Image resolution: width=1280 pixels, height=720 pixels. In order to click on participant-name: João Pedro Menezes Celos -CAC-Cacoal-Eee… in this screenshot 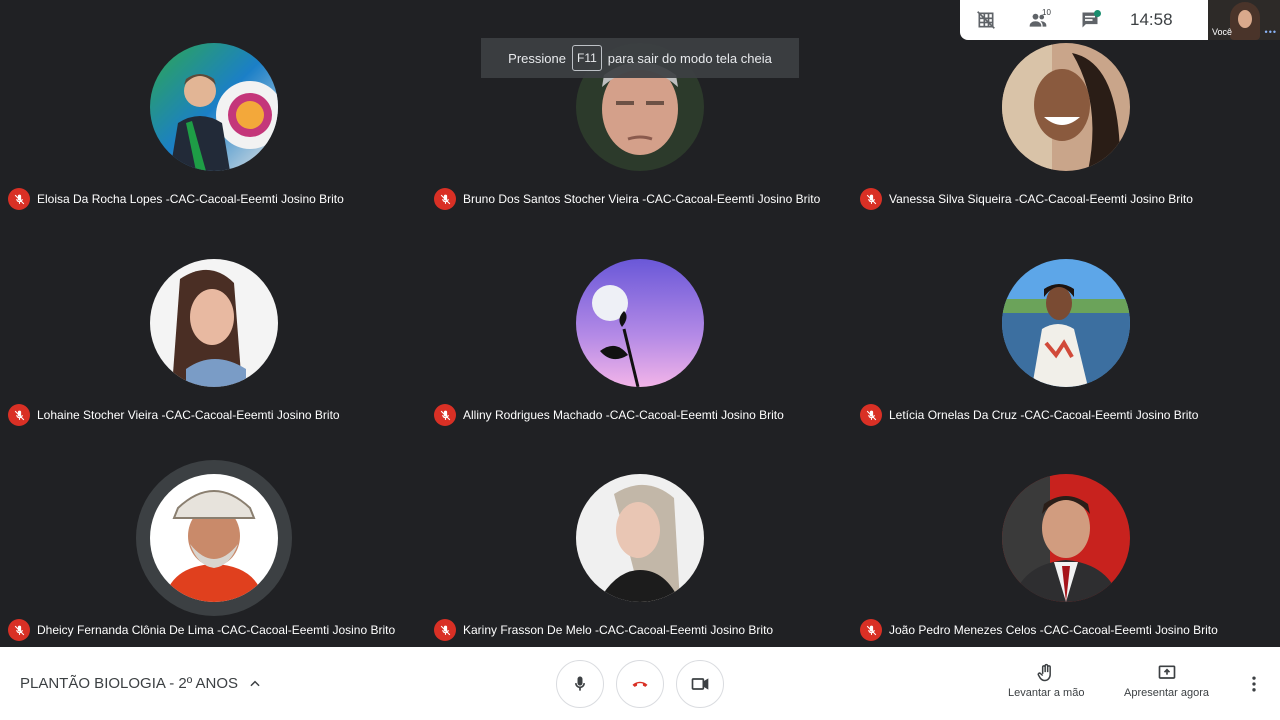, I will do `click(1053, 630)`.